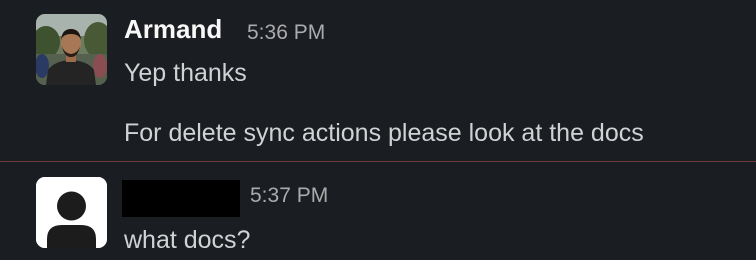 This screenshot has height=260, width=756. I want to click on new-messages-divider, so click(378, 161).